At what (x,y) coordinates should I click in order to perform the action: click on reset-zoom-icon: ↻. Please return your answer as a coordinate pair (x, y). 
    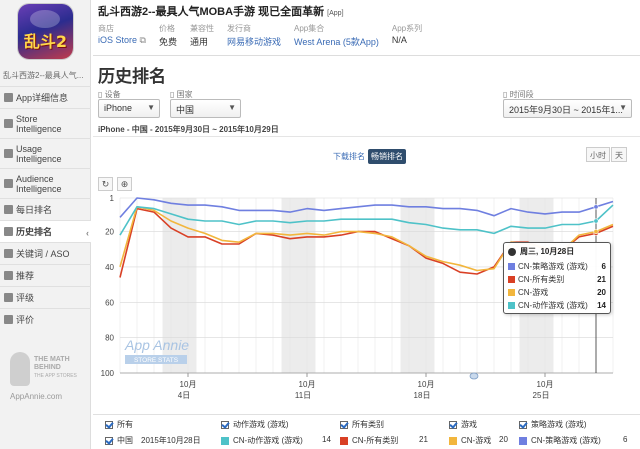
    Looking at the image, I should click on (105, 184).